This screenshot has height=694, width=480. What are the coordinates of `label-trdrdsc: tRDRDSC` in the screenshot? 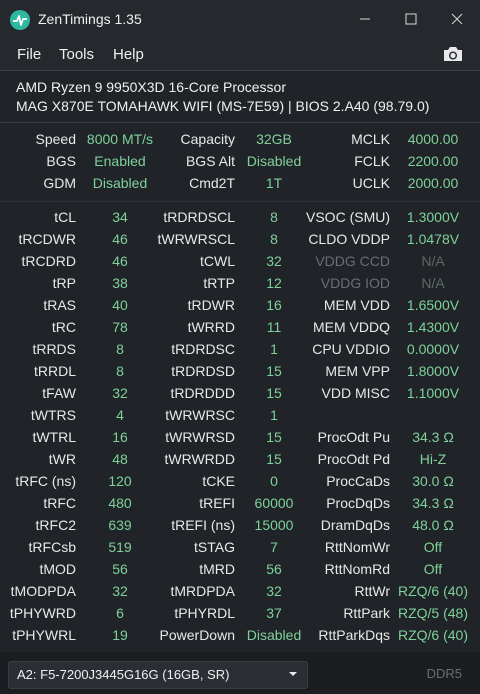 It's located at (203, 349).